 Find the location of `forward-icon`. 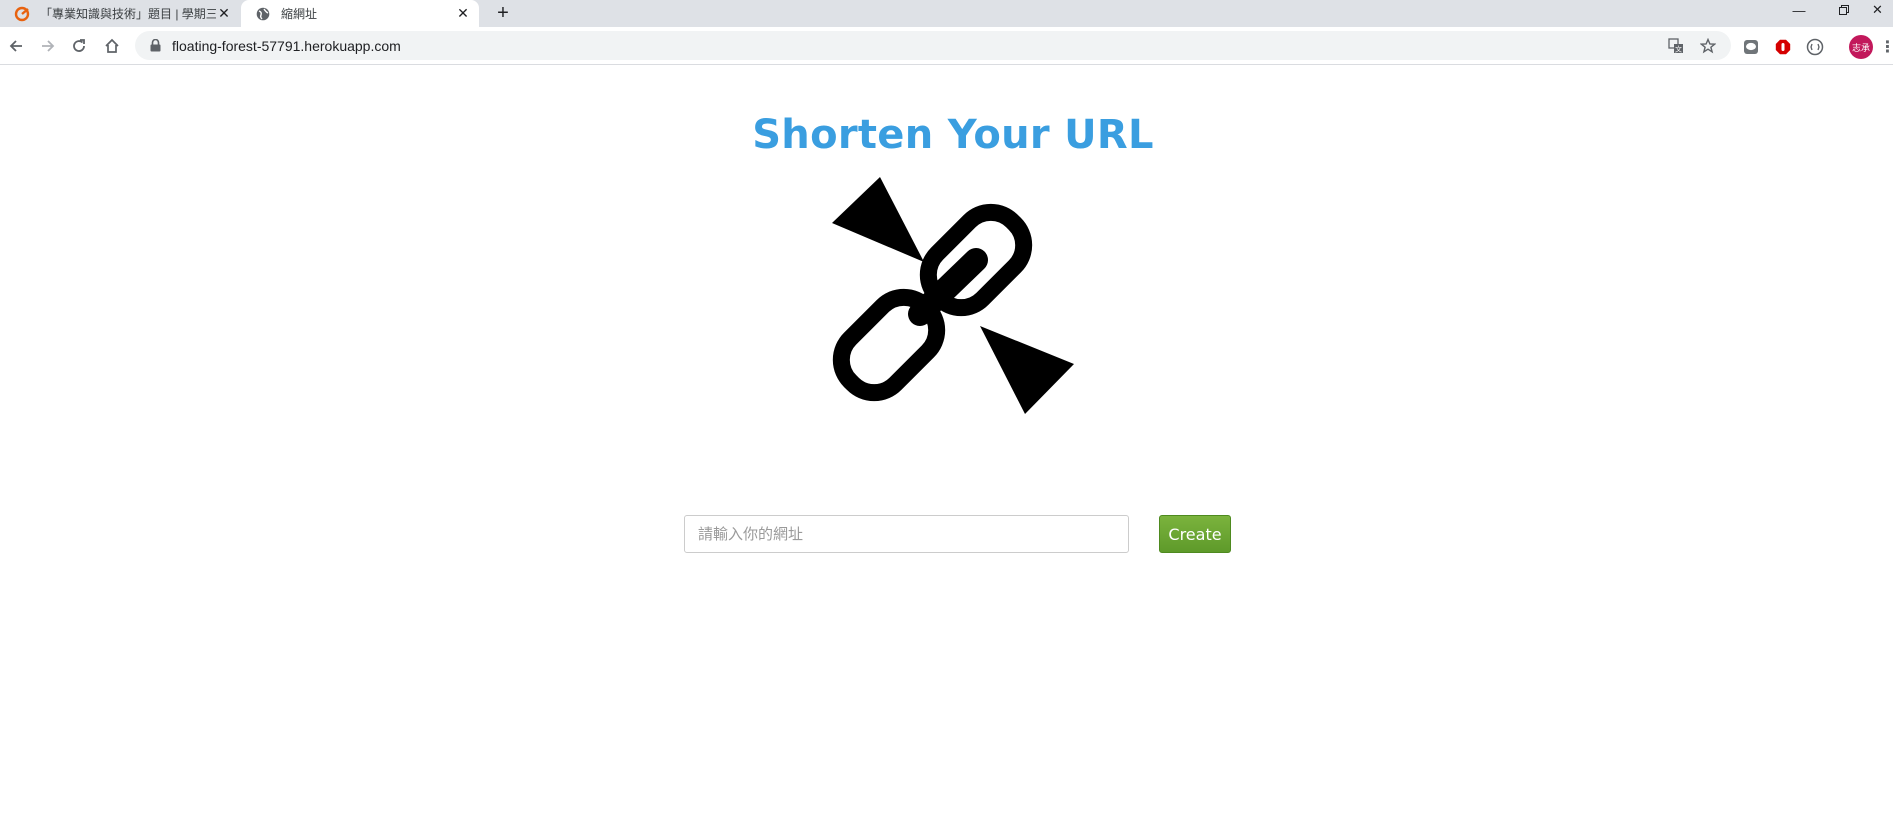

forward-icon is located at coordinates (48, 46).